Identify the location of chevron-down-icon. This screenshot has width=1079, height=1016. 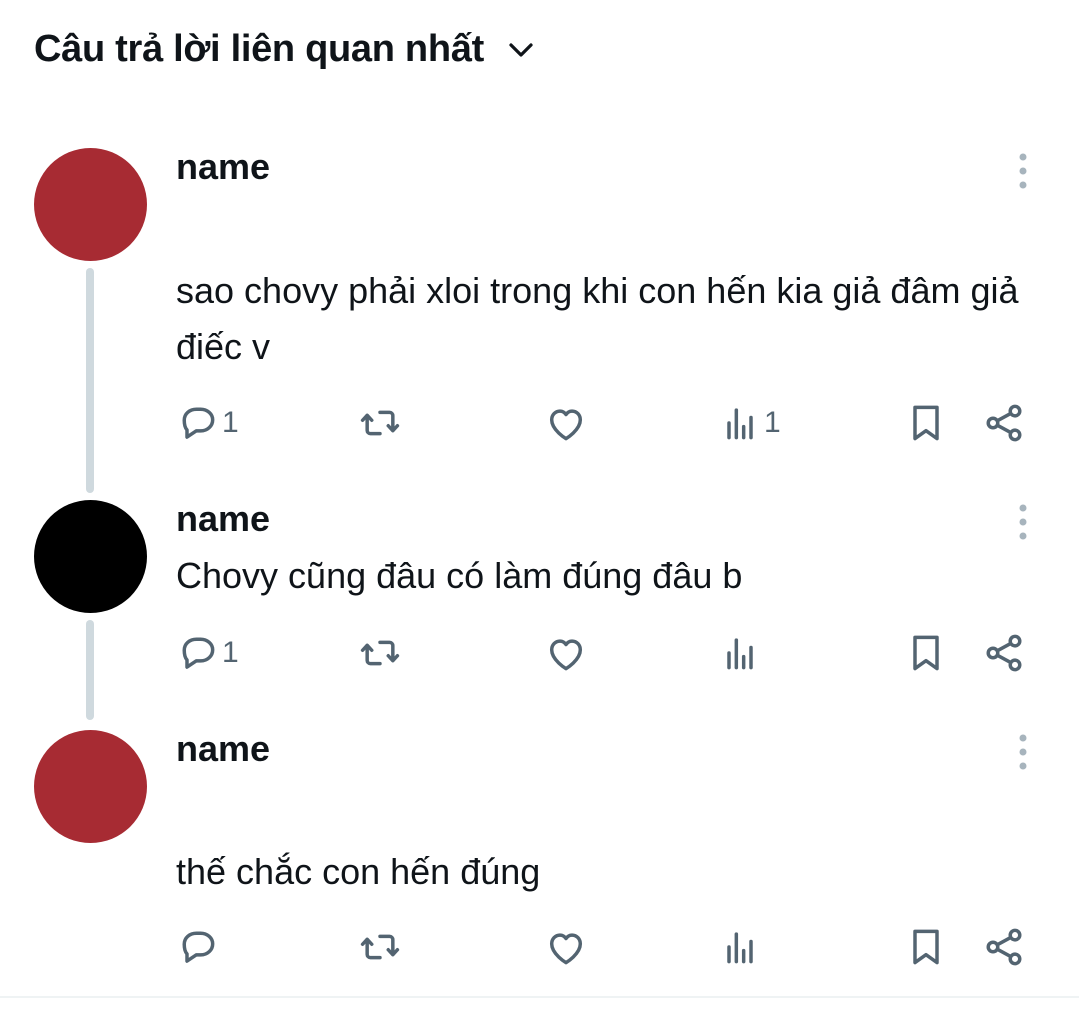
(521, 49).